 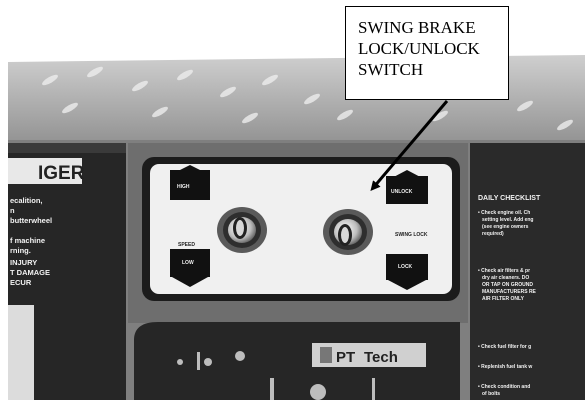 What do you see at coordinates (27, 240) in the screenshot?
I see `left-panel-line: f machine` at bounding box center [27, 240].